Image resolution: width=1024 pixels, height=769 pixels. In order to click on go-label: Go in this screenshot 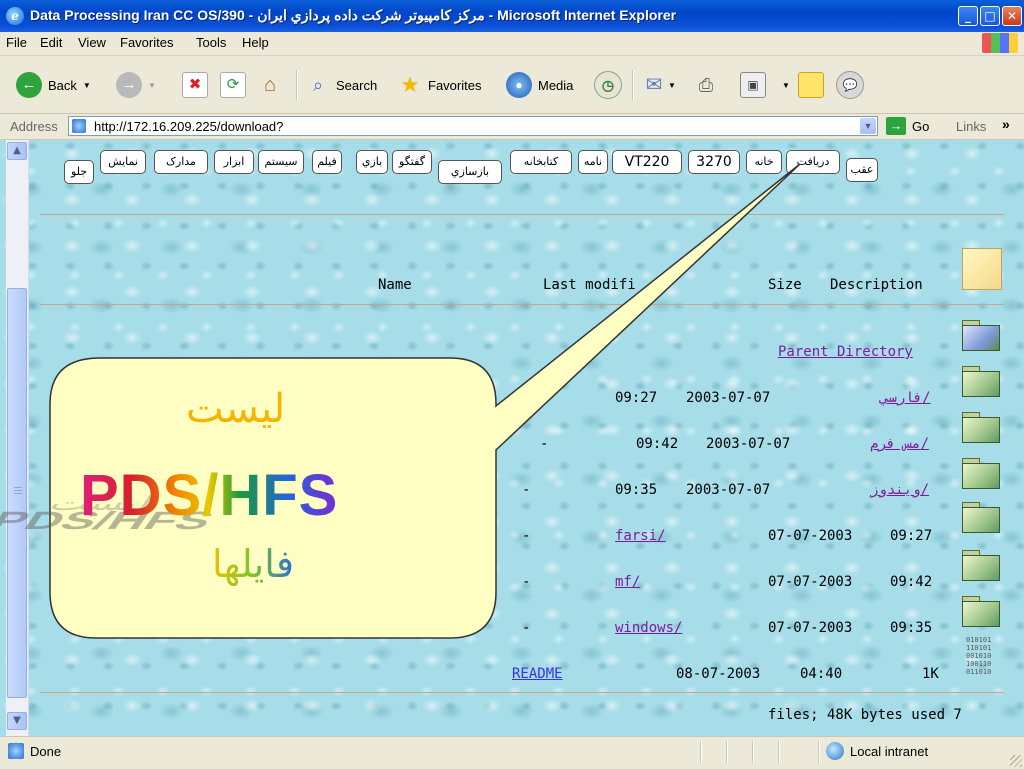, I will do `click(921, 126)`.